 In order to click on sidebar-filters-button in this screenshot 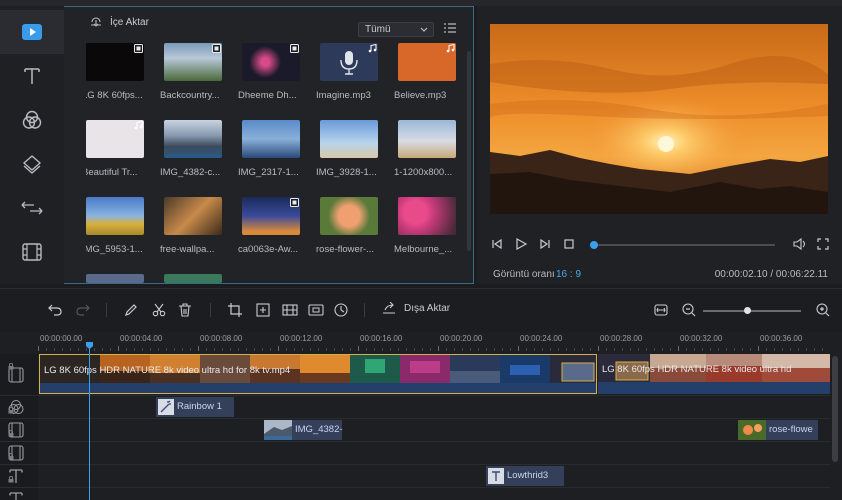, I will do `click(32, 120)`.